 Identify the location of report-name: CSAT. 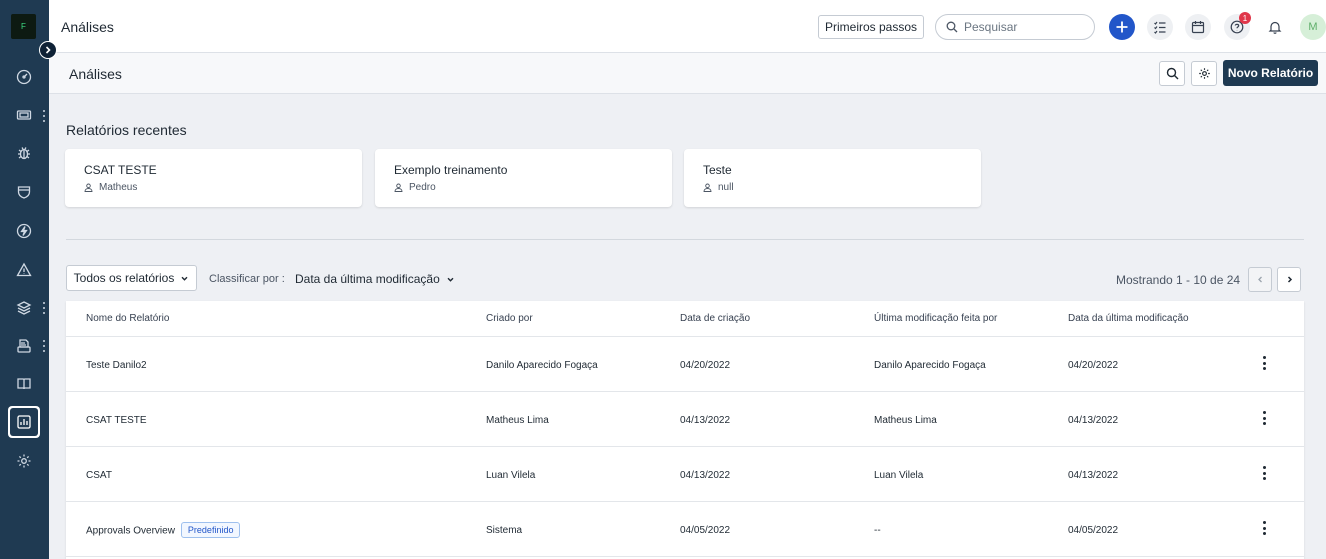
(99, 475).